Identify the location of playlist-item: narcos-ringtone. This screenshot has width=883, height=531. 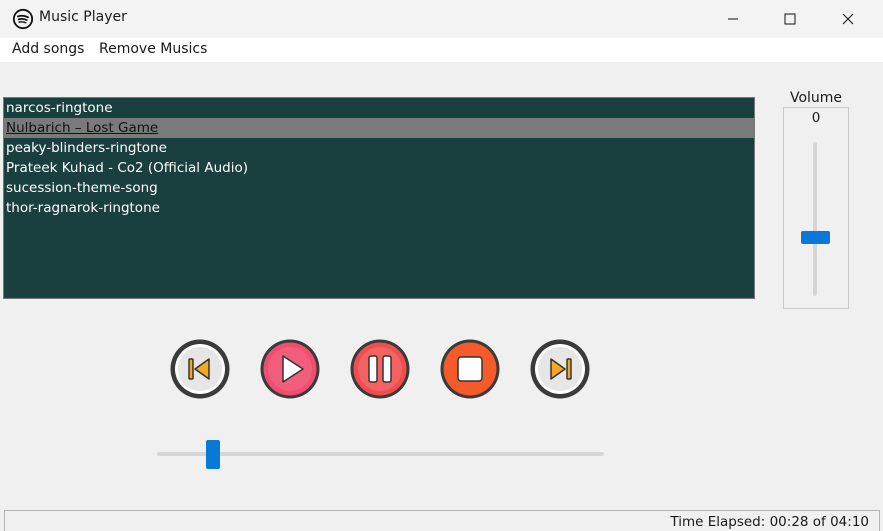
(379, 108).